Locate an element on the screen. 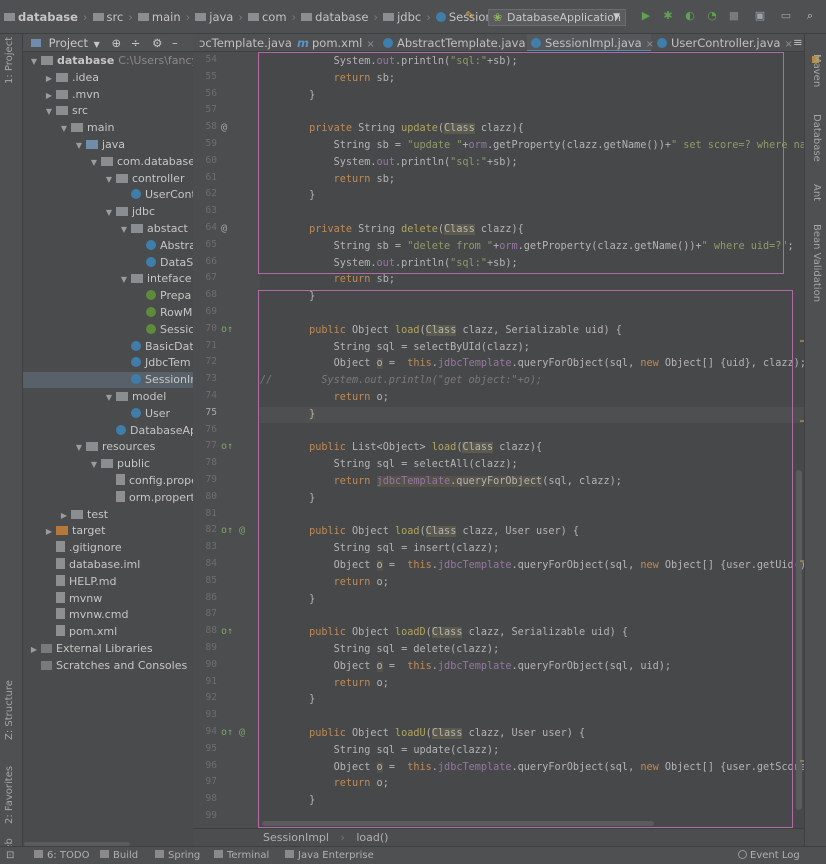 The width and height of the screenshot is (826, 864). tree-item-usercont: UserCont is located at coordinates (108, 195).